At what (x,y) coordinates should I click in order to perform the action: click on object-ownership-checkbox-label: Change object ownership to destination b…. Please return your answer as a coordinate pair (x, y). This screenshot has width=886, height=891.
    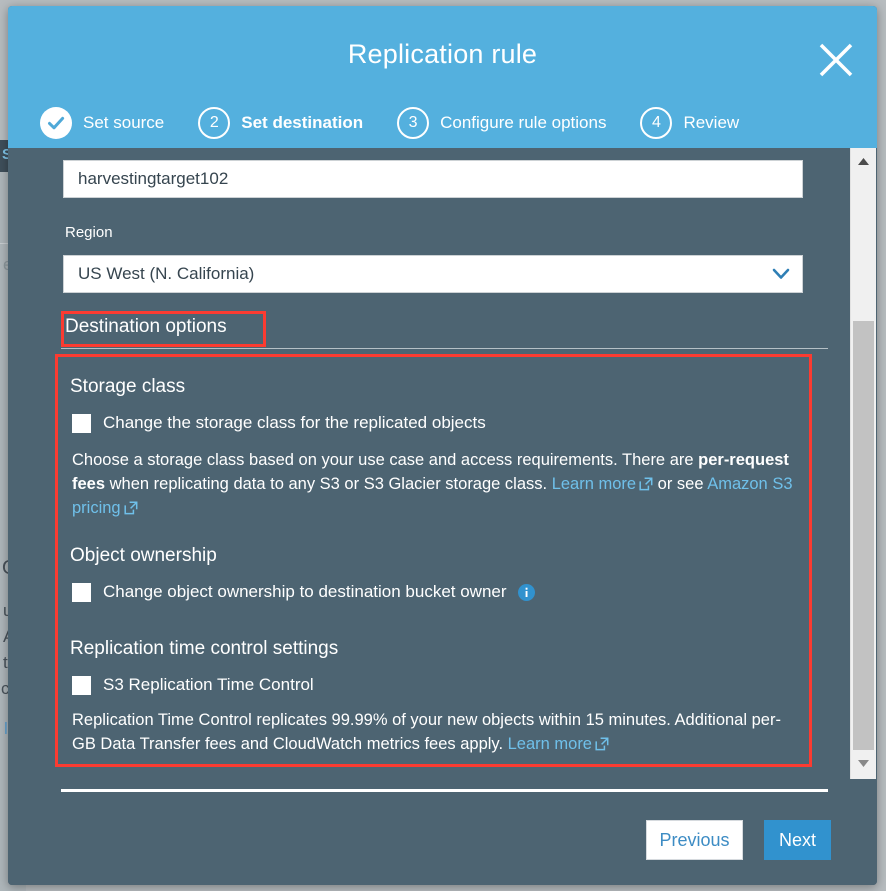
    Looking at the image, I should click on (305, 591).